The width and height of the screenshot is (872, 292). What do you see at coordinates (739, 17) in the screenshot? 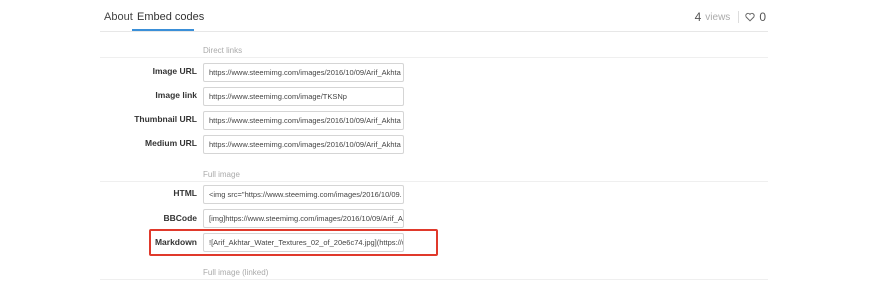
I see `stats-divider` at bounding box center [739, 17].